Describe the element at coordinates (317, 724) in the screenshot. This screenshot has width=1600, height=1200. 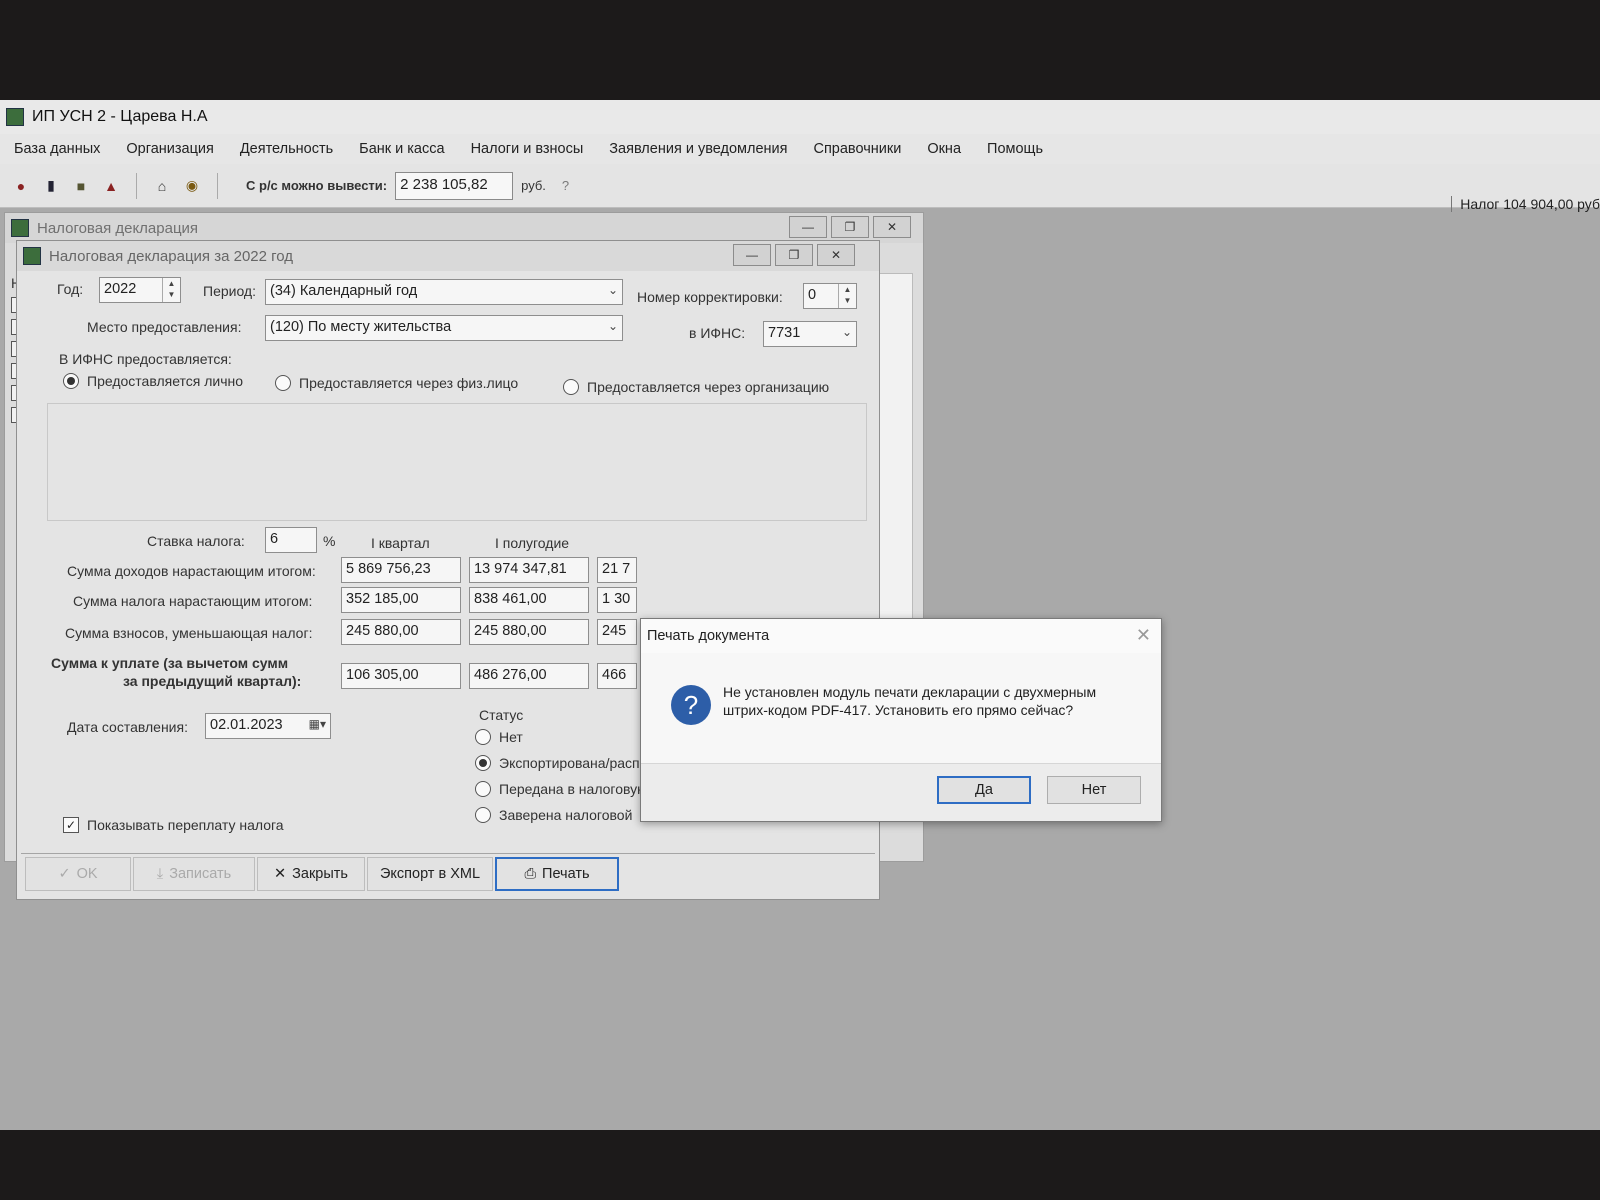
I see `calendar-icon: ▦▾` at that location.